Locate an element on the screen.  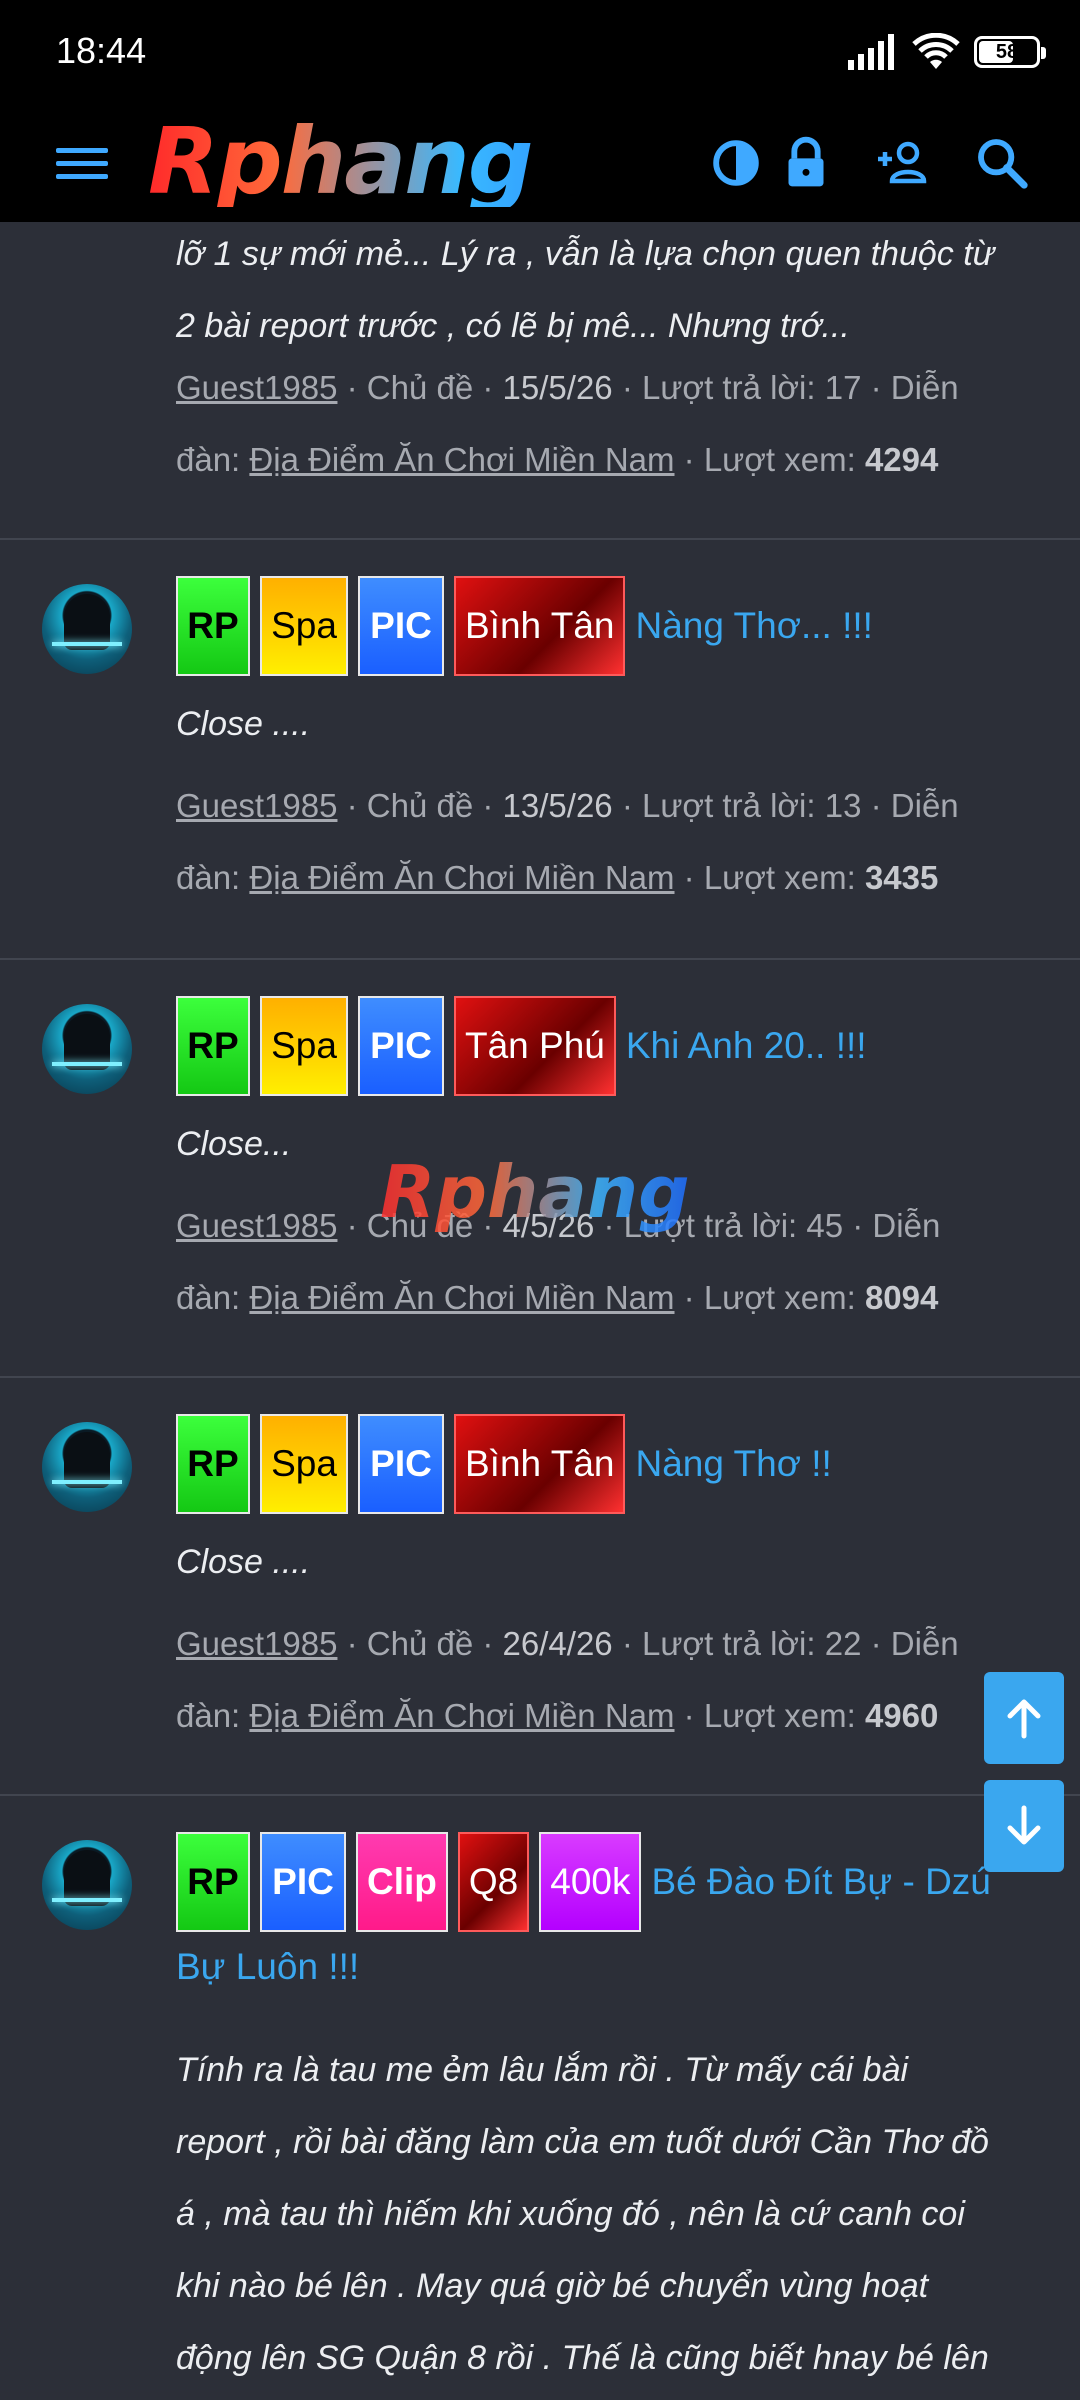
site-logo: Rphang is located at coordinates (408, 162).